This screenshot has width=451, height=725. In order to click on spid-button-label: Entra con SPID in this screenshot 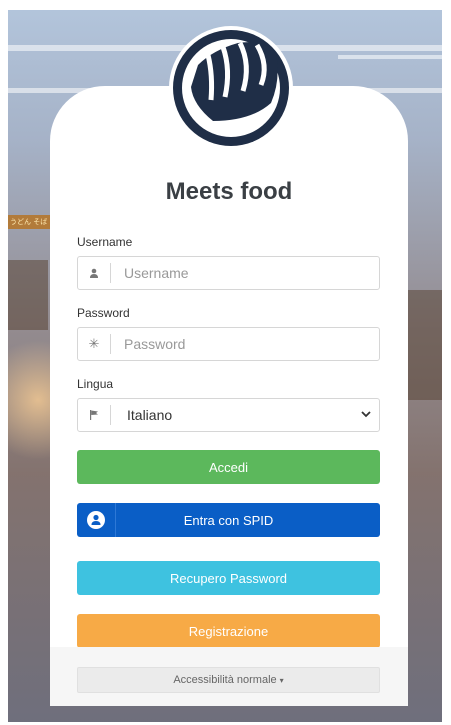, I will do `click(228, 520)`.